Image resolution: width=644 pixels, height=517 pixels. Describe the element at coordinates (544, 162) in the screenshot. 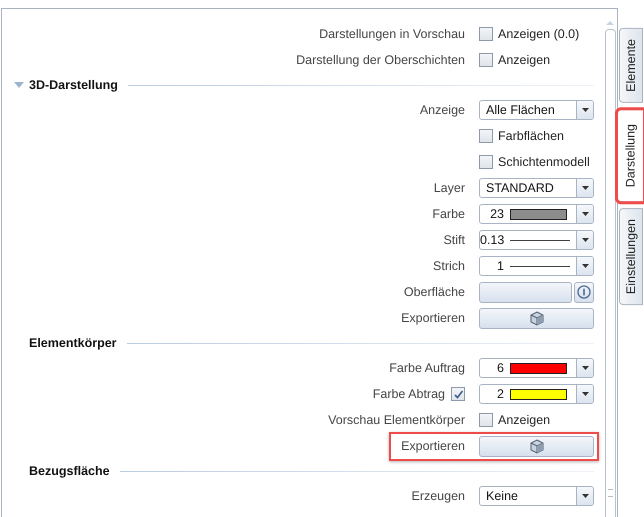

I see `checkbox-label: Schichtenmodell` at that location.